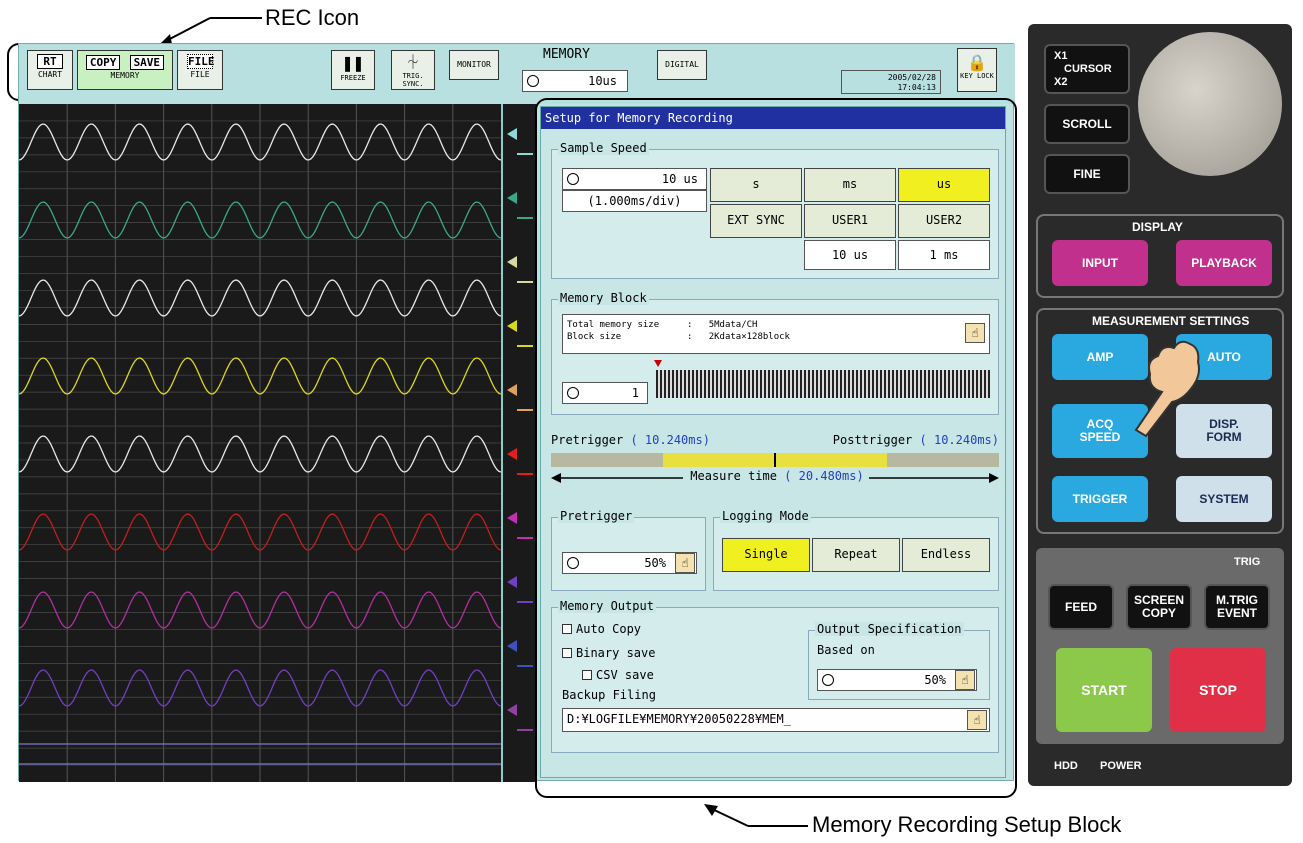  Describe the element at coordinates (977, 76) in the screenshot. I see `key-lock-label: KEY LOCK` at that location.